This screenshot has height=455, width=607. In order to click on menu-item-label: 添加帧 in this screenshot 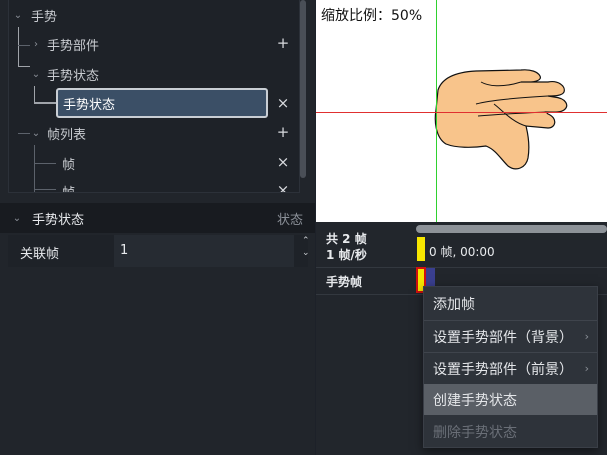, I will do `click(454, 304)`.